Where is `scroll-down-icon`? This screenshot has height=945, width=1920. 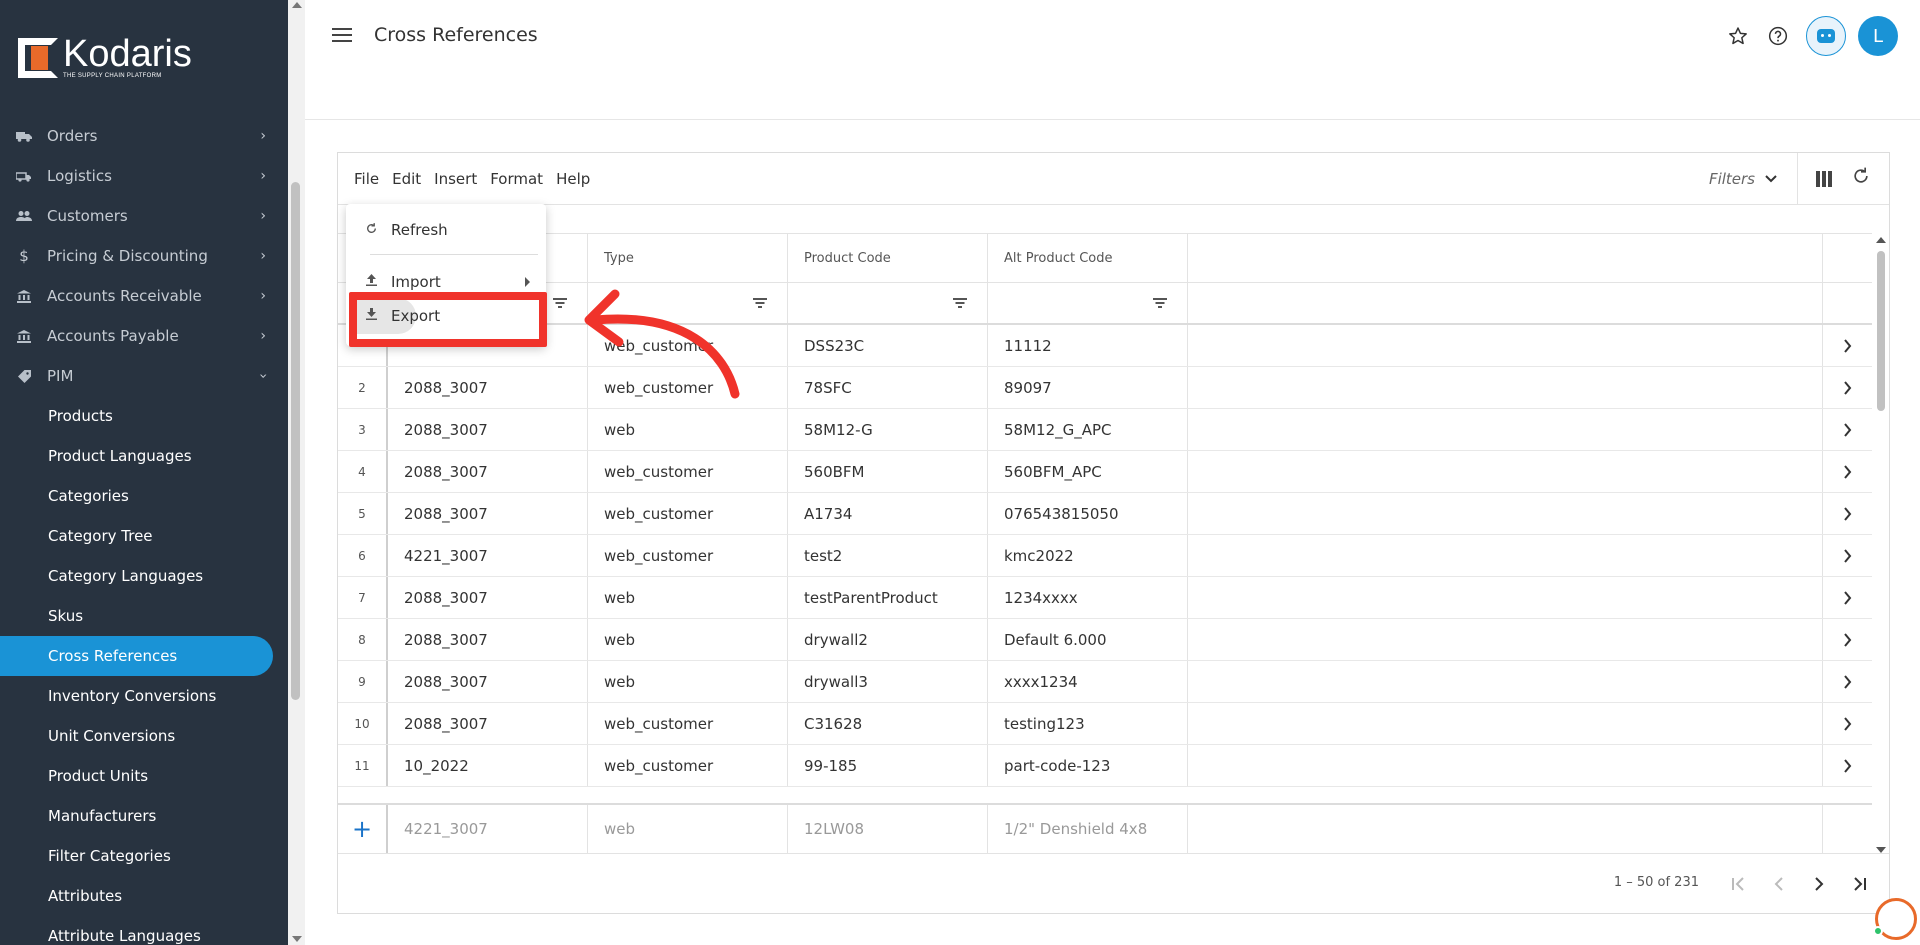
scroll-down-icon is located at coordinates (297, 939).